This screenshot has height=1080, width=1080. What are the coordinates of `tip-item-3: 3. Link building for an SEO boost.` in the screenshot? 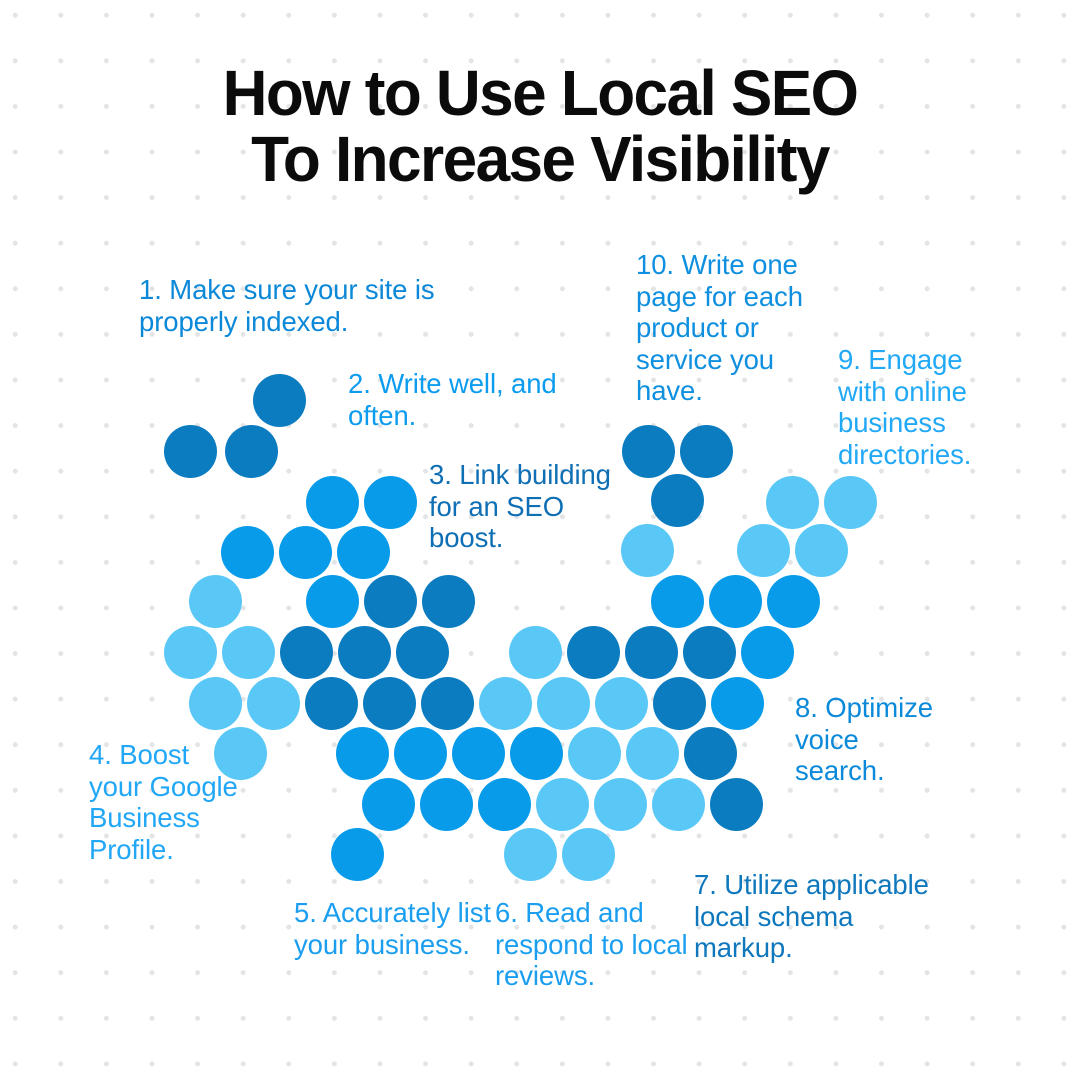 It's located at (520, 506).